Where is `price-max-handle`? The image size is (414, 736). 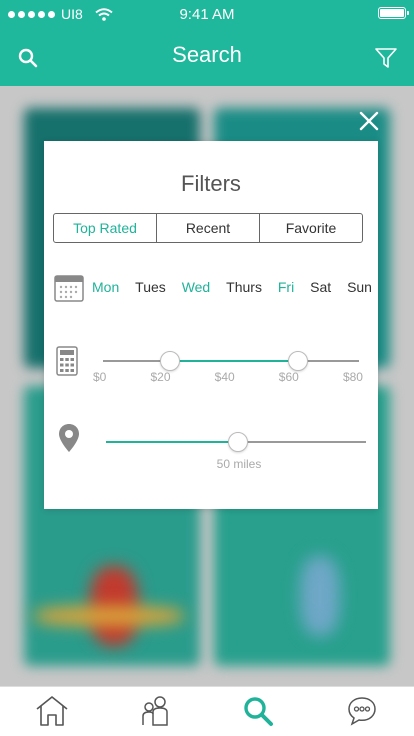
price-max-handle is located at coordinates (298, 361).